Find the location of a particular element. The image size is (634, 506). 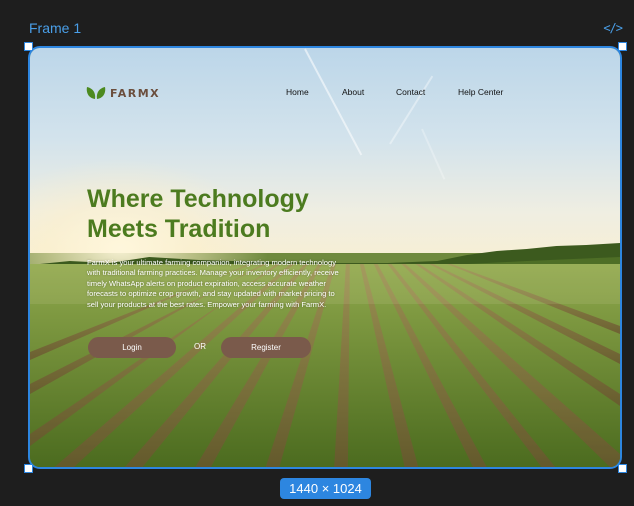

hero-title-line-2: Meets Tradition is located at coordinates (179, 229).